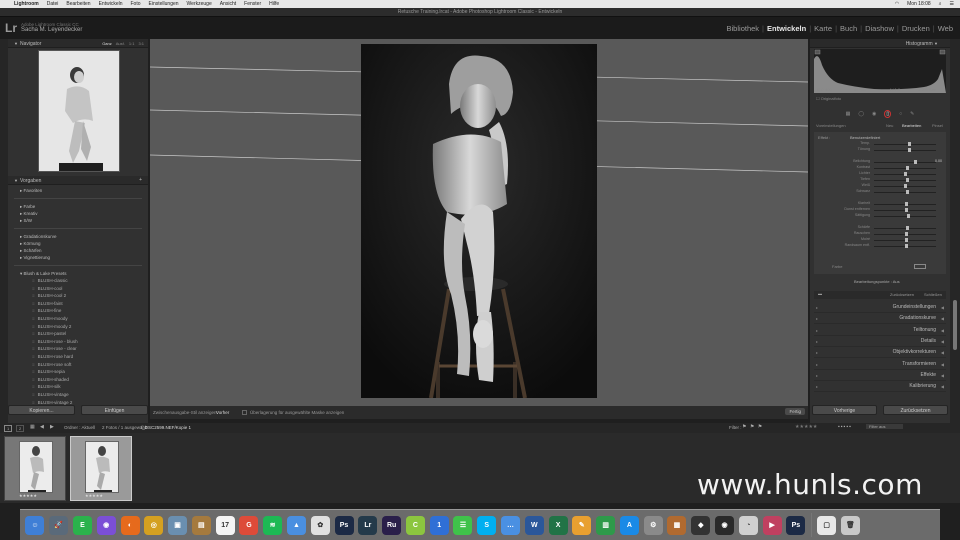 This screenshot has width=960, height=540. Describe the element at coordinates (844, 410) in the screenshot. I see `previous-button: Vorherige` at that location.